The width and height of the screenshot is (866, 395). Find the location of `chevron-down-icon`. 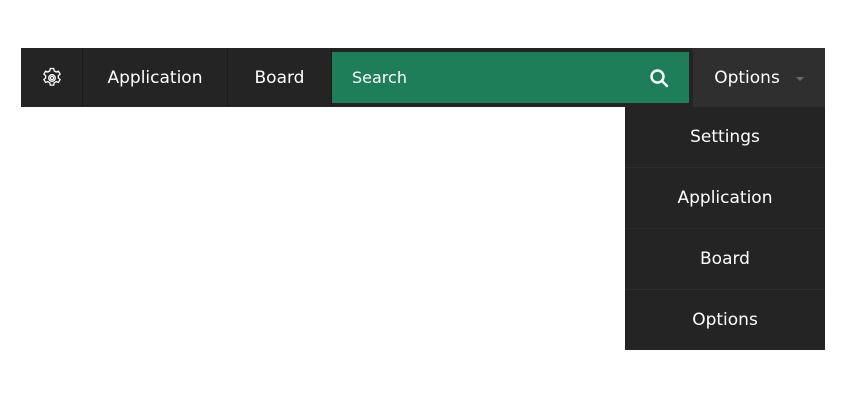

chevron-down-icon is located at coordinates (799, 78).